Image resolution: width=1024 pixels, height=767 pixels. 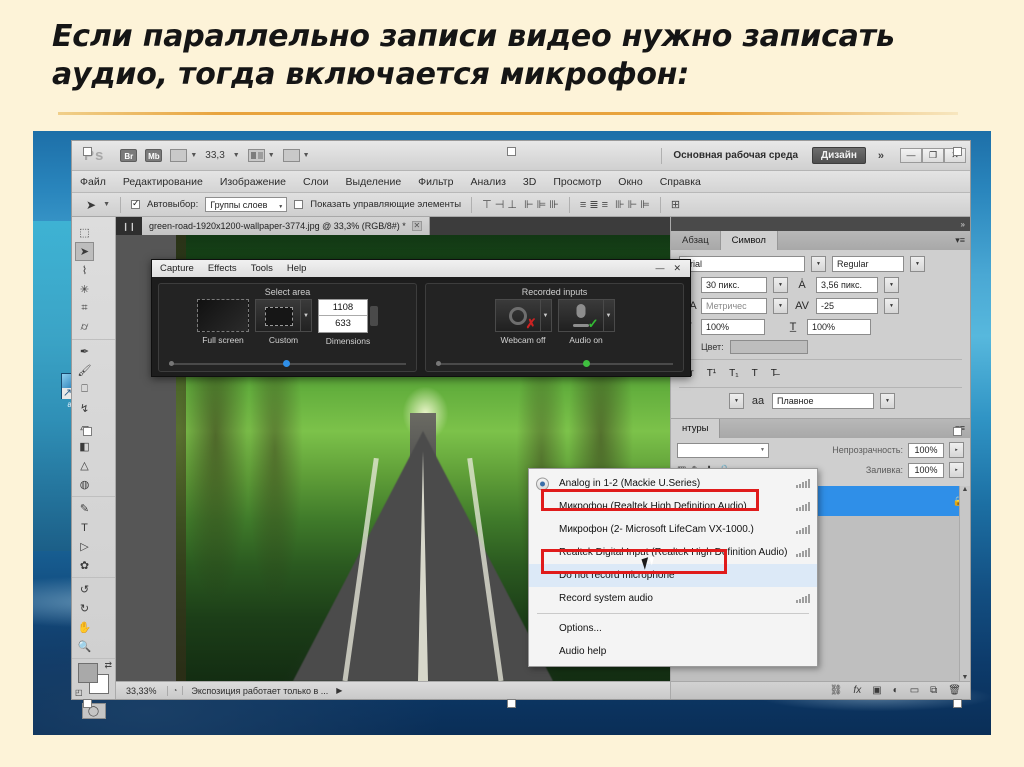 I want to click on language-chevron-down-icon: ▼, so click(x=736, y=401).